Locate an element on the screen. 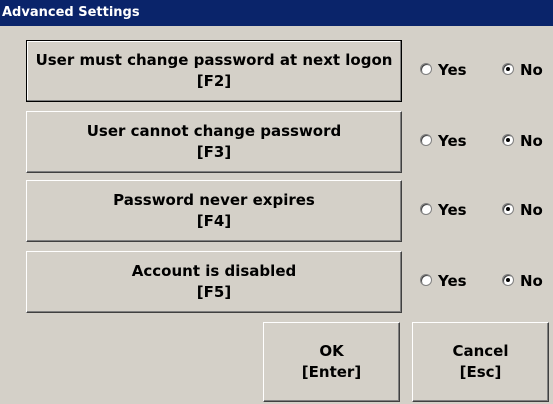 This screenshot has width=553, height=404. window-title-bar: Advanced Settings is located at coordinates (276, 13).